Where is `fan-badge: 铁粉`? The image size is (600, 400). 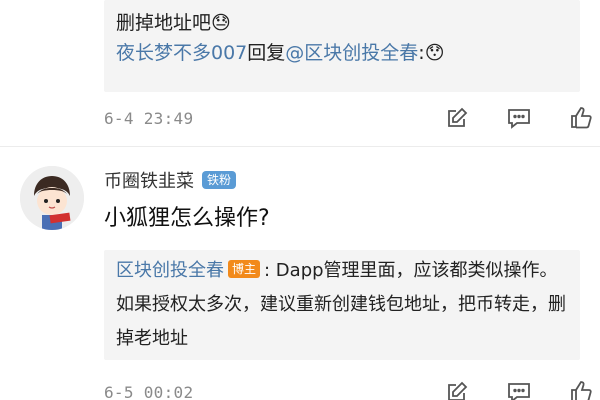 fan-badge: 铁粉 is located at coordinates (219, 180).